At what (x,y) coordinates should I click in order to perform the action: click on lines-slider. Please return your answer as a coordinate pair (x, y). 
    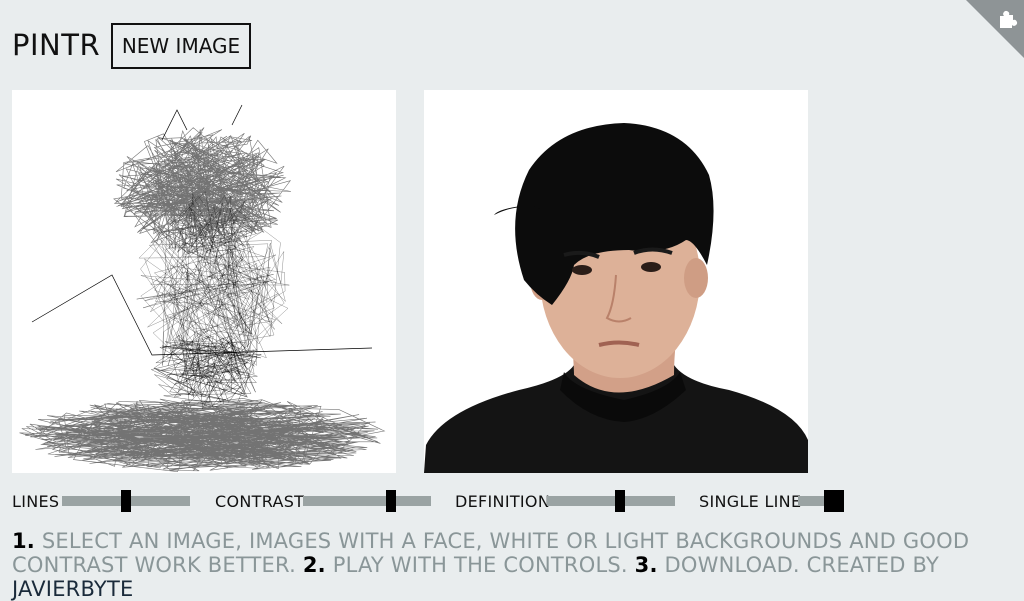
    Looking at the image, I should click on (126, 501).